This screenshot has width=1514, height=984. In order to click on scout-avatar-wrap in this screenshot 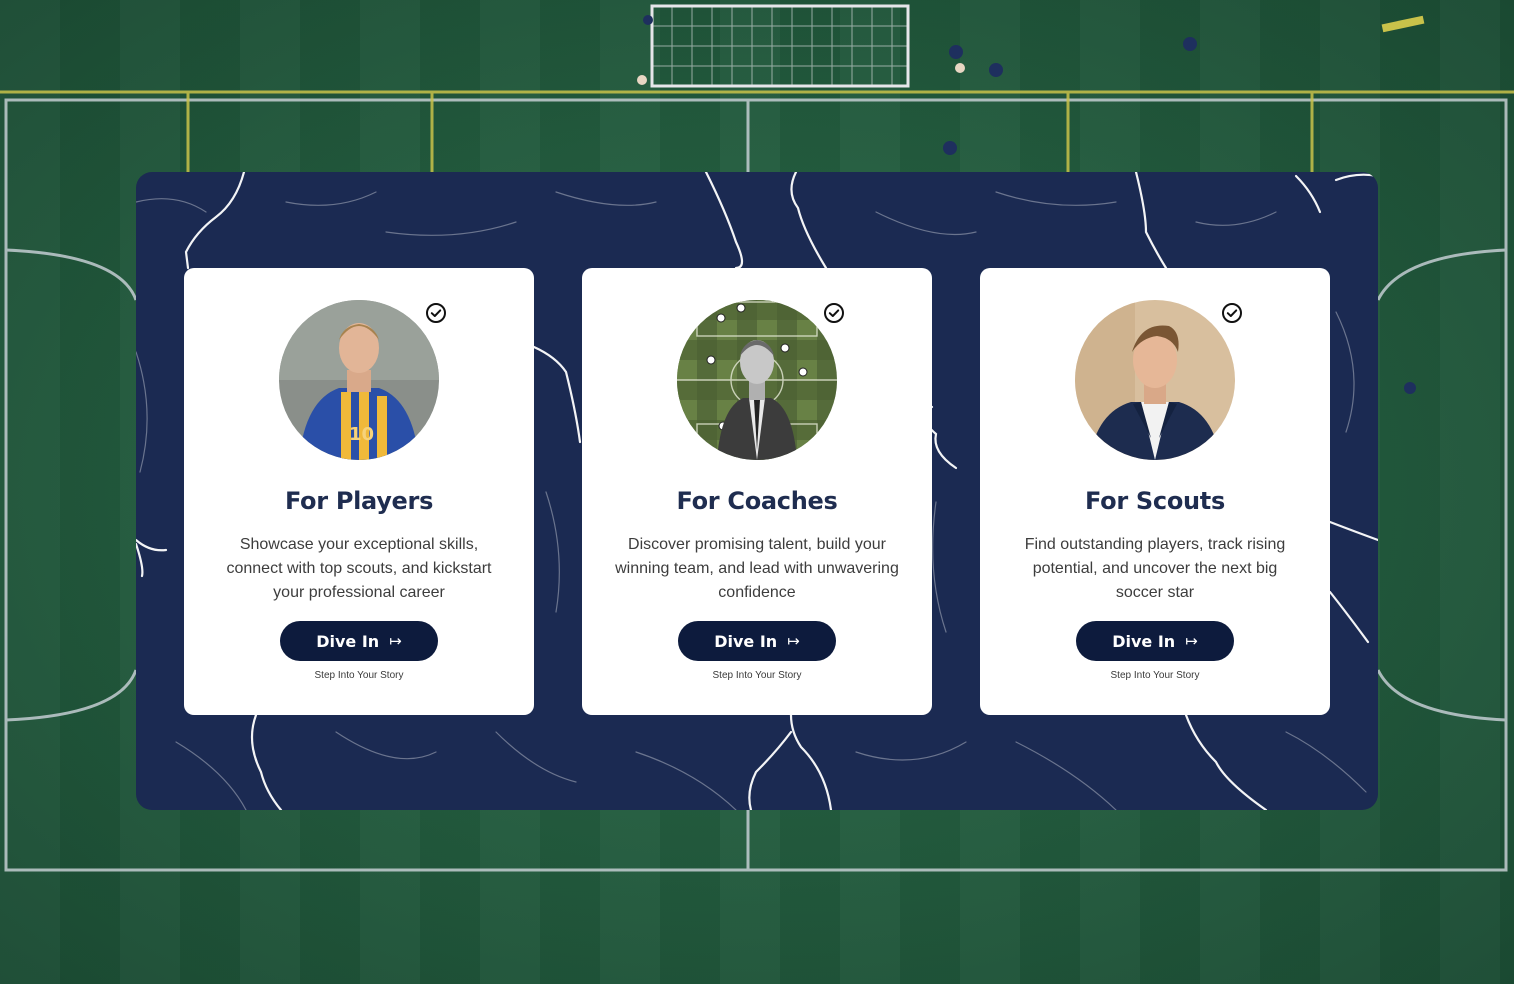, I will do `click(1158, 380)`.